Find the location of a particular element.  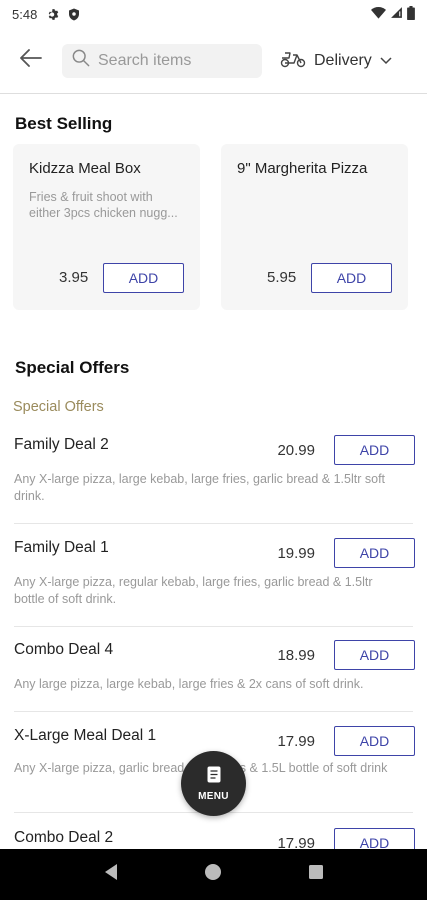

search-box is located at coordinates (162, 60).